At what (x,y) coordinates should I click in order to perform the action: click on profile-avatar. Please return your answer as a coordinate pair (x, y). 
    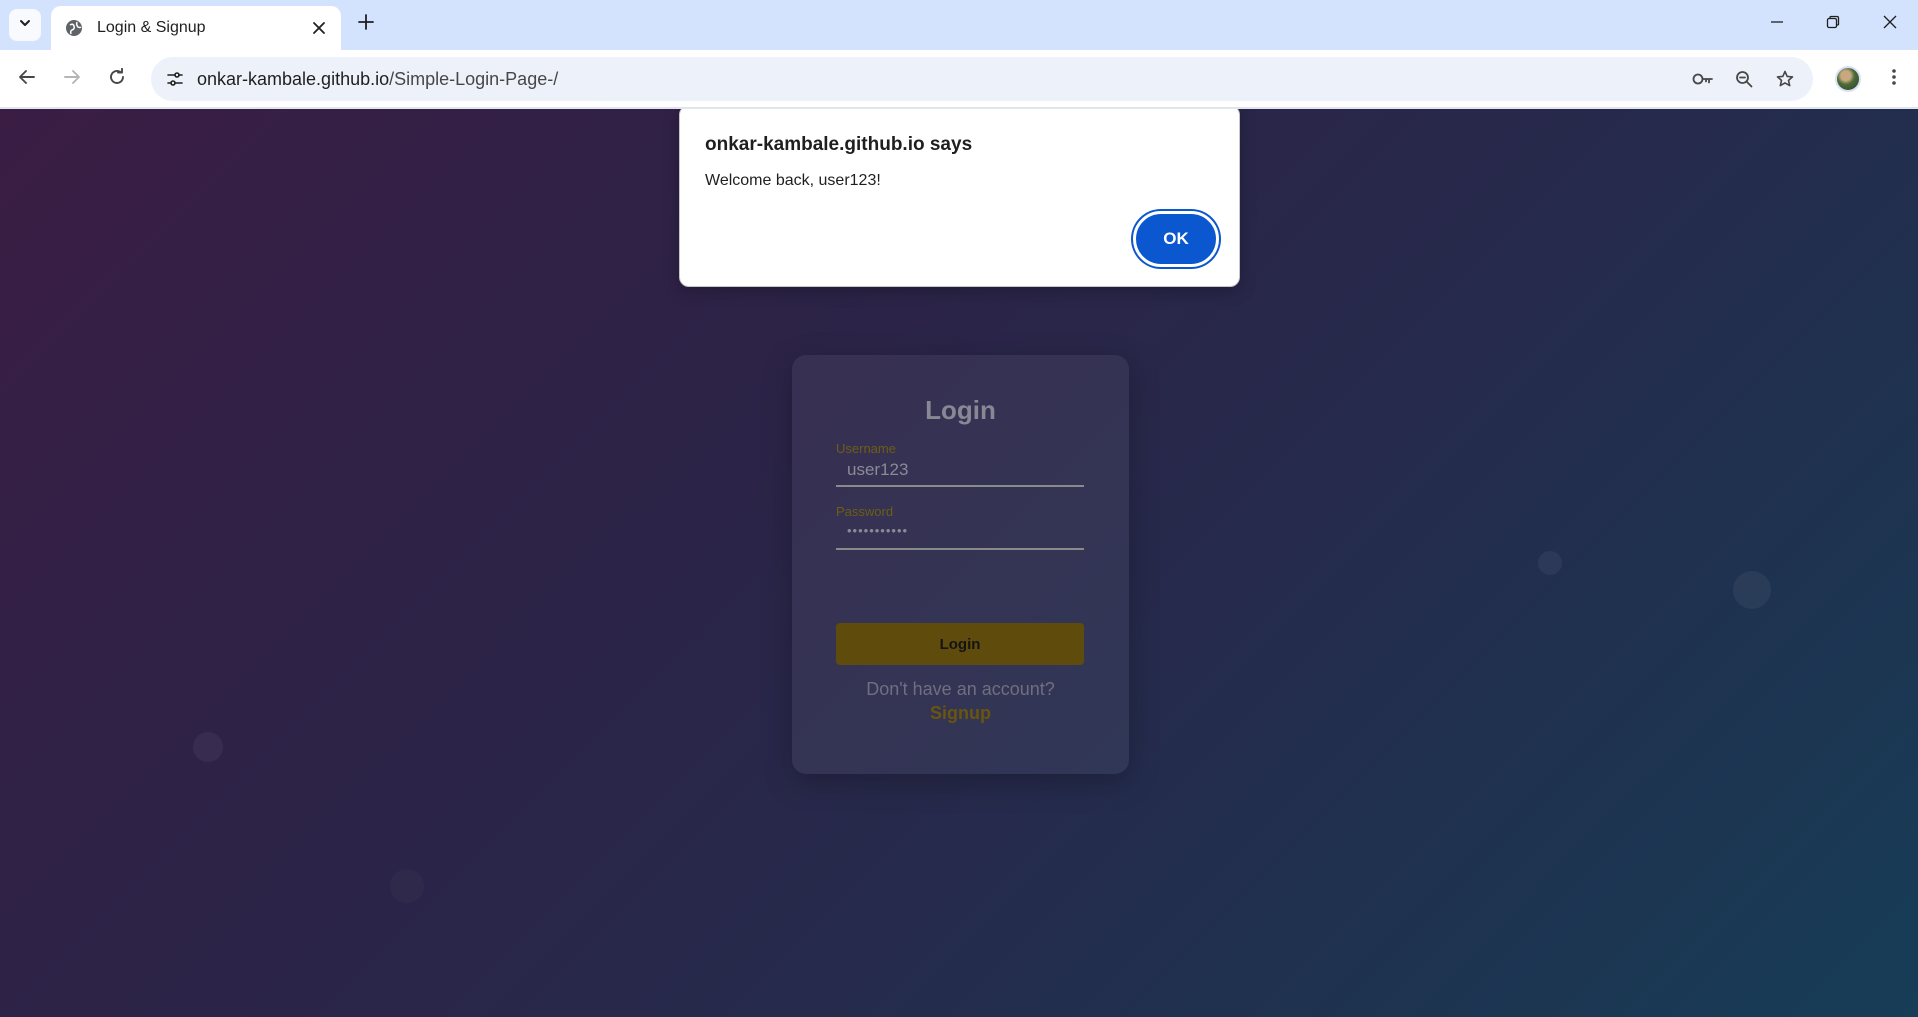
    Looking at the image, I should click on (1848, 79).